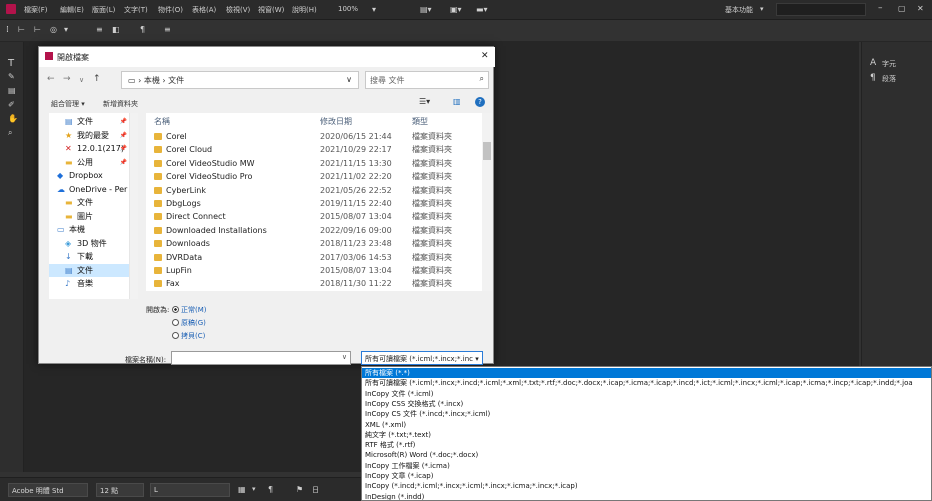  Describe the element at coordinates (68, 104) in the screenshot. I see `organize-button: 組合管理 ▾` at that location.